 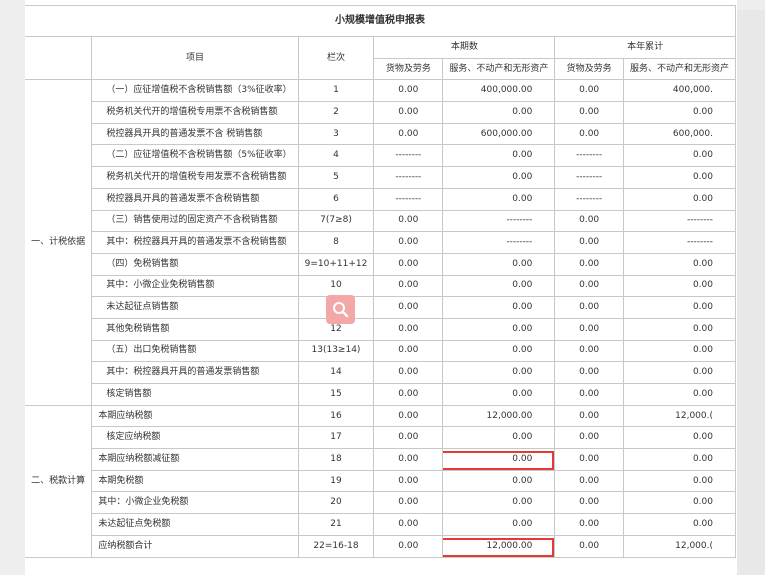 I want to click on cell-services: 600,000.00, so click(x=499, y=134).